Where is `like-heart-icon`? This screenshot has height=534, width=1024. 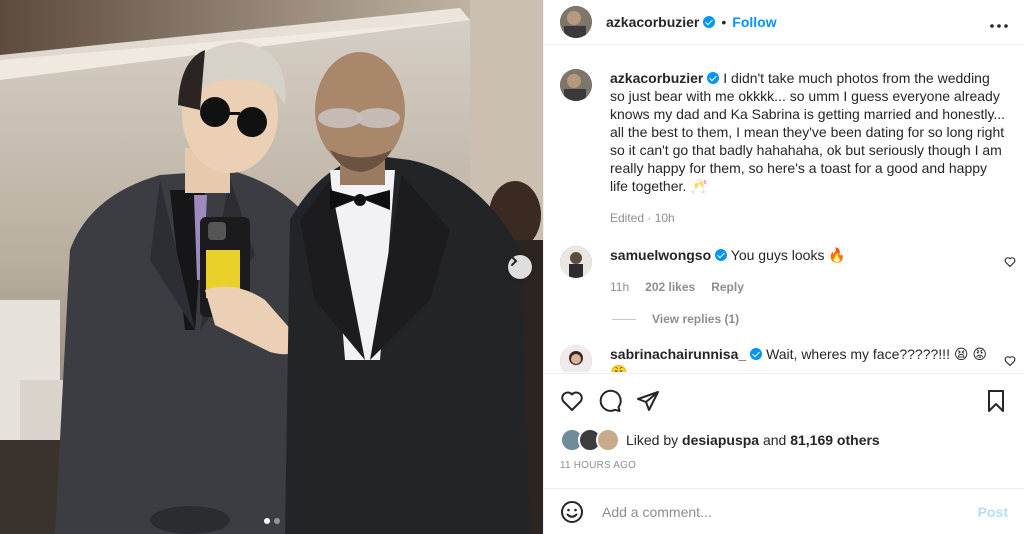 like-heart-icon is located at coordinates (572, 401).